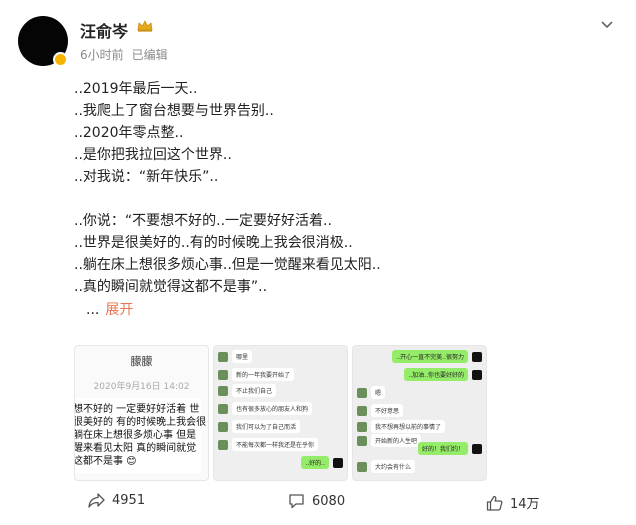 This screenshot has width=636, height=525. I want to click on like-count: 14万, so click(525, 504).